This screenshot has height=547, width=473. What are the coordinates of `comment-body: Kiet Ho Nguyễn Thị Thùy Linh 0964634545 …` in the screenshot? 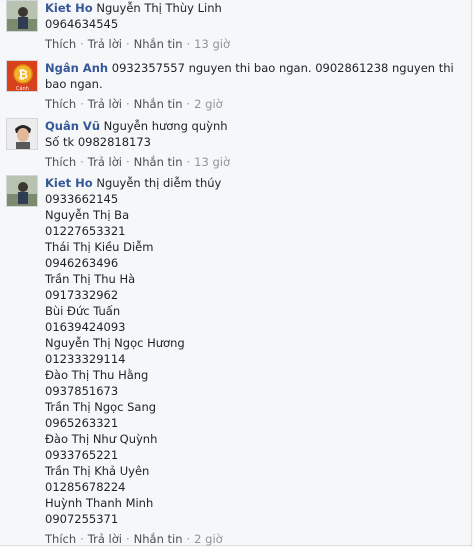 It's located at (253, 26).